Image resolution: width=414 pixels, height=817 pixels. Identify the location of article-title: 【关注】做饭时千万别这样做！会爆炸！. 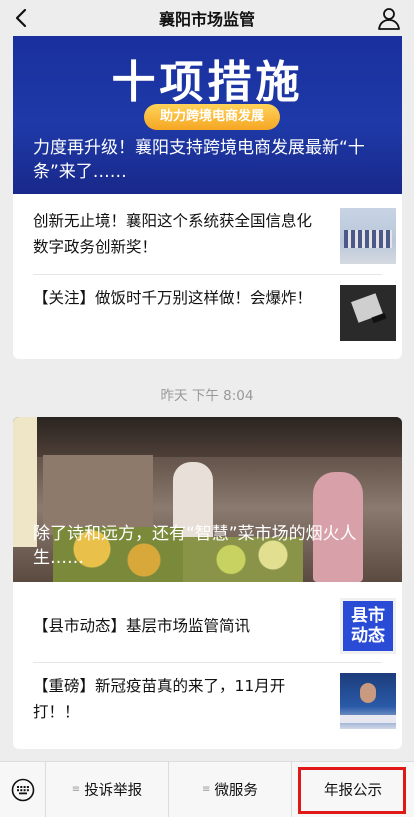
(173, 298).